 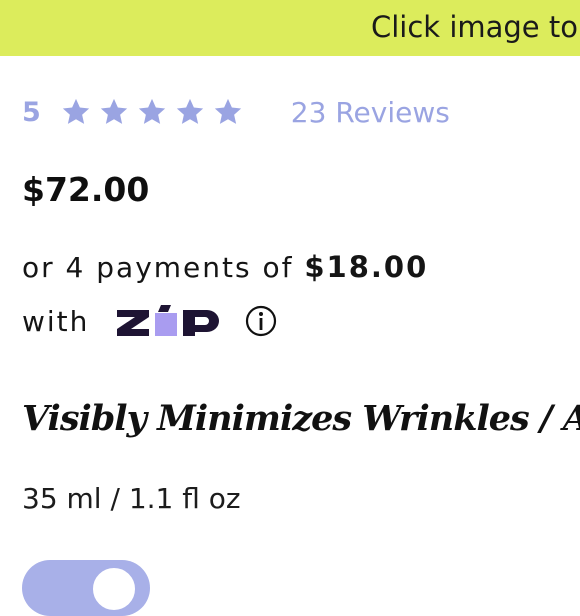 What do you see at coordinates (301, 418) in the screenshot?
I see `product-tagline: Visibly Minimizes Wrinkles / A` at bounding box center [301, 418].